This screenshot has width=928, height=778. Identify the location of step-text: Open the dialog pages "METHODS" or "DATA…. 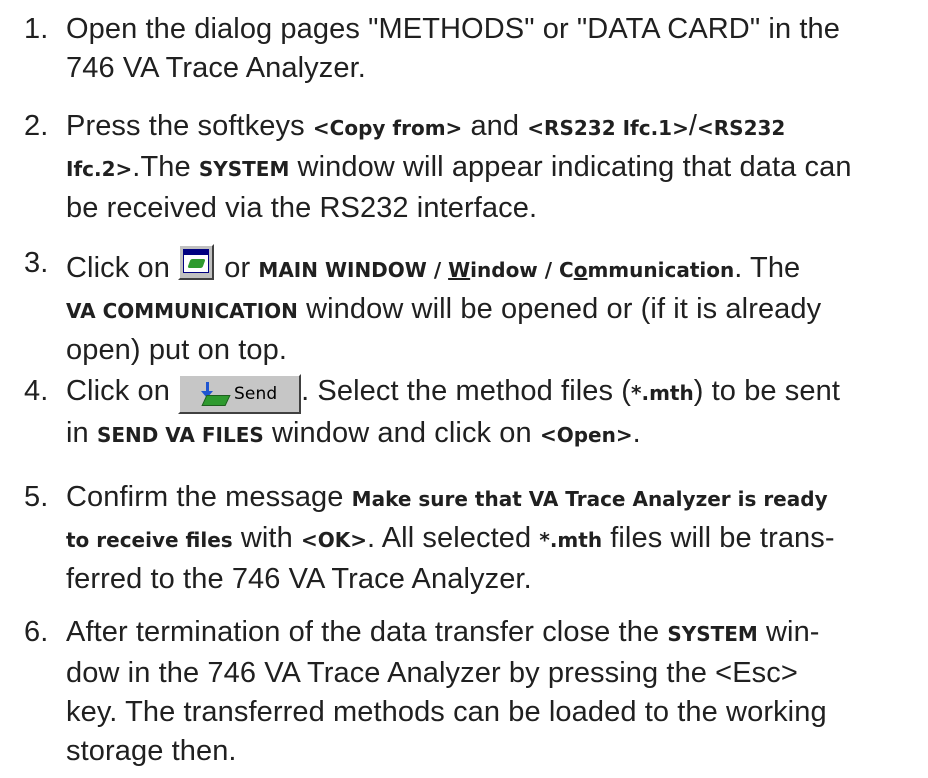
(453, 48).